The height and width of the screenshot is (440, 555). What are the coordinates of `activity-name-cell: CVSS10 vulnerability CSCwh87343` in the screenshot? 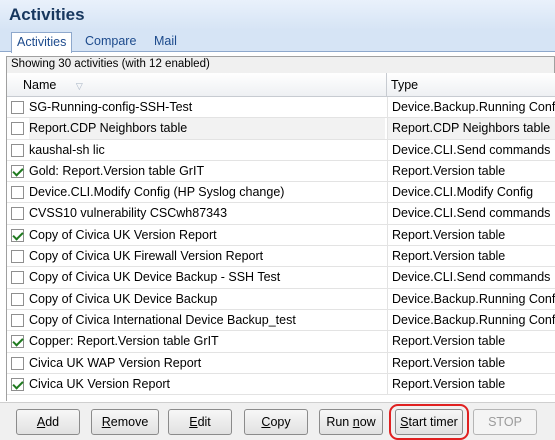 It's located at (128, 213).